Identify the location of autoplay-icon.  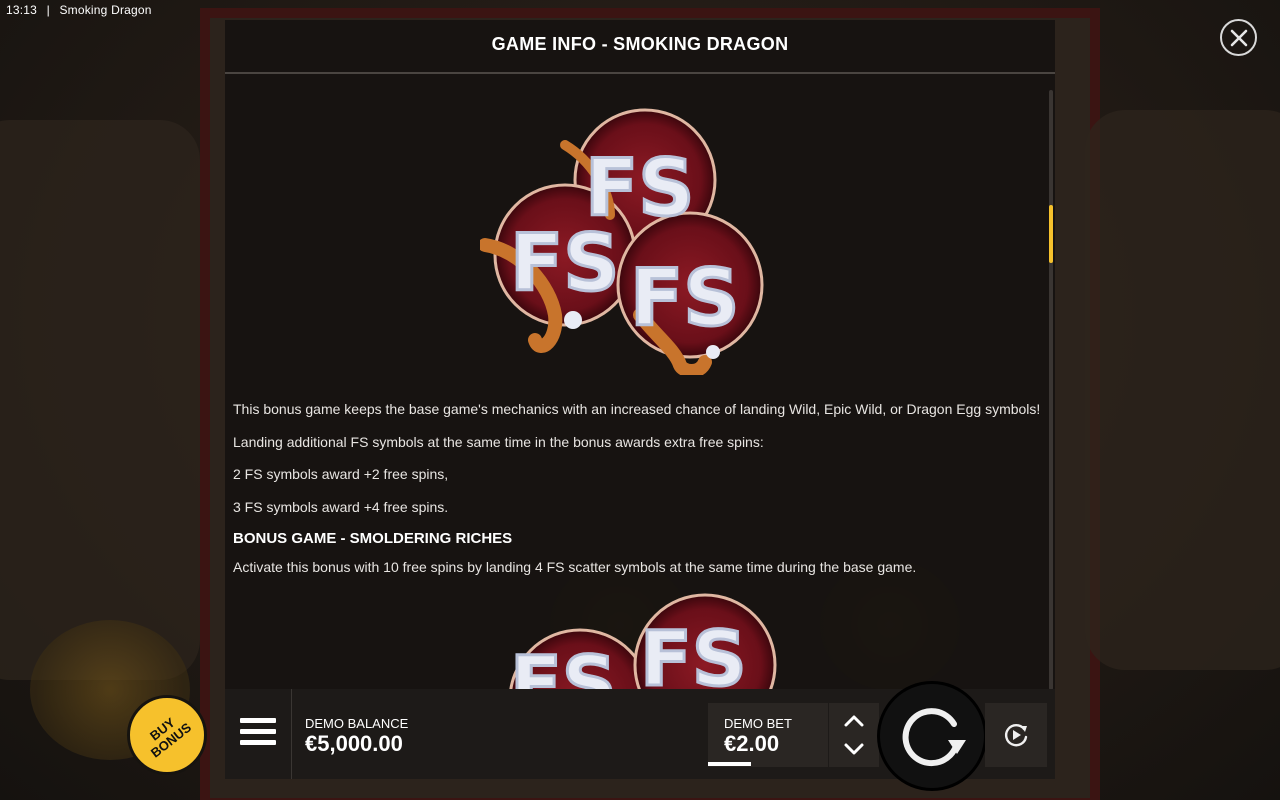
(1016, 735).